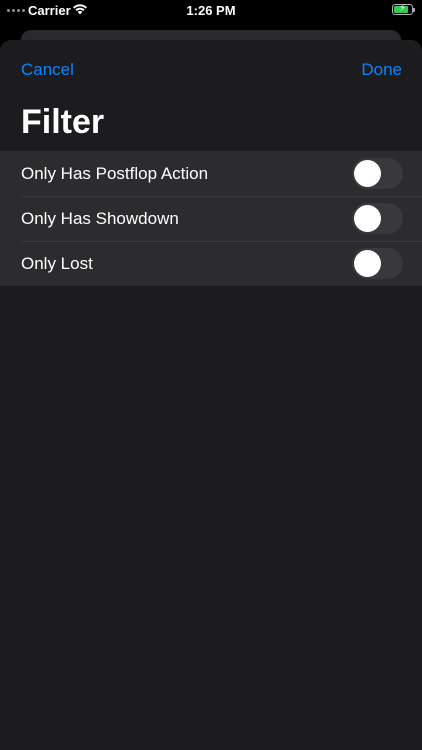 The image size is (422, 750). I want to click on status-bar: Carrier 1:26 PM ⚡, so click(211, 11).